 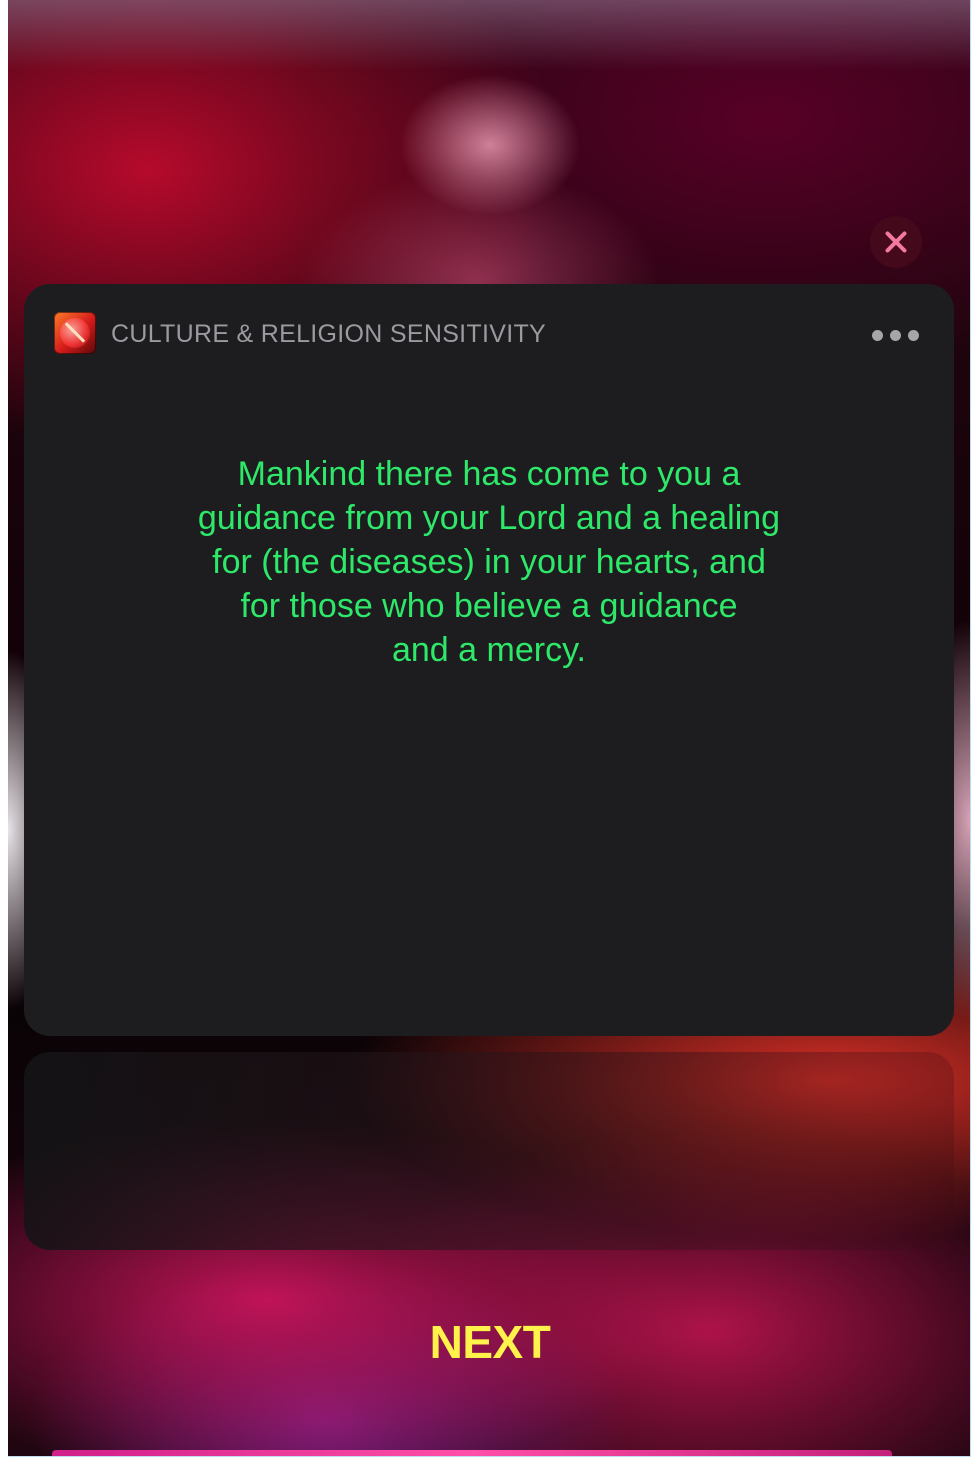 I want to click on app-title: CULTURE & RELIGION SENSITIVITY, so click(x=329, y=334).